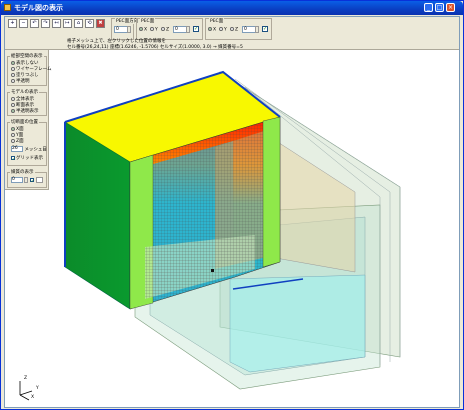 The height and width of the screenshot is (410, 464). I want to click on pec-direction-group: PEC面方向 0, so click(125, 29).